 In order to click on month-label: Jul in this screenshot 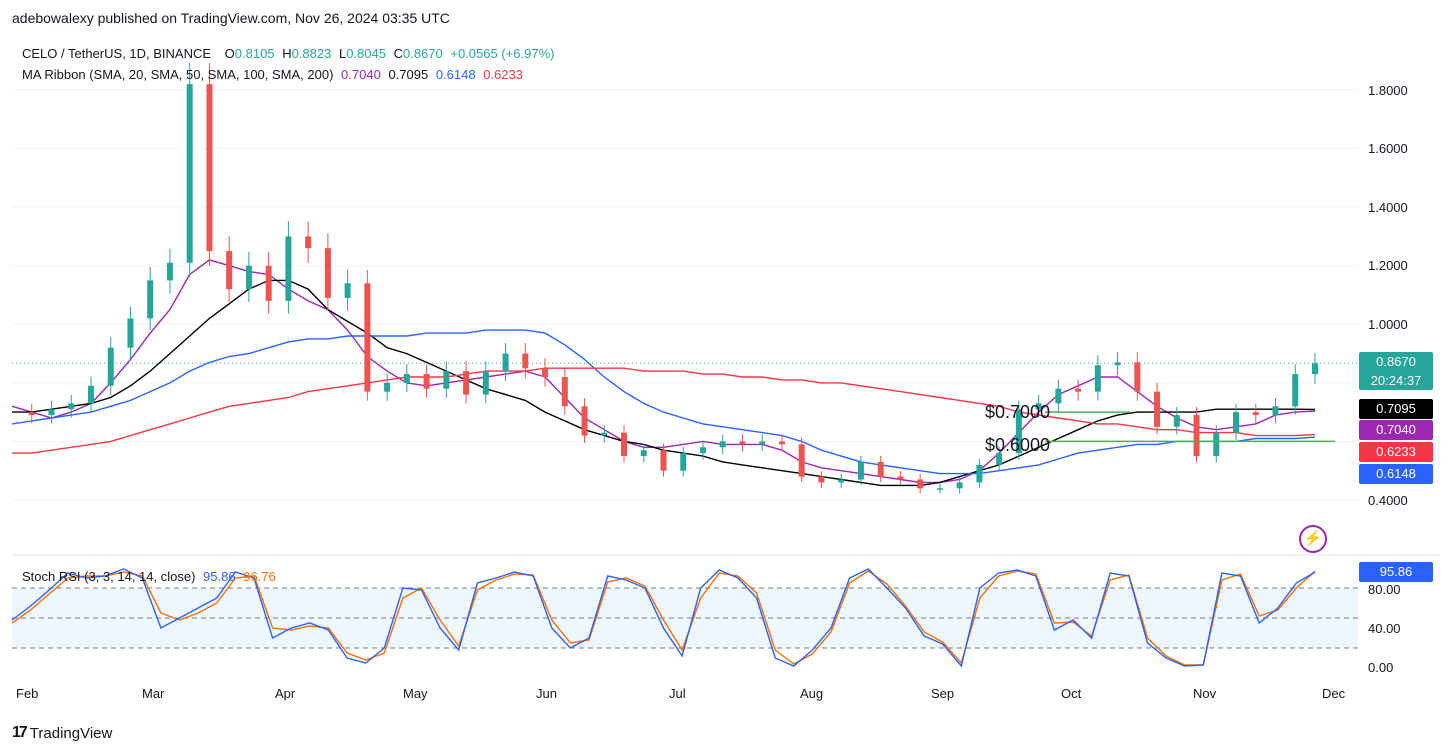, I will do `click(677, 693)`.